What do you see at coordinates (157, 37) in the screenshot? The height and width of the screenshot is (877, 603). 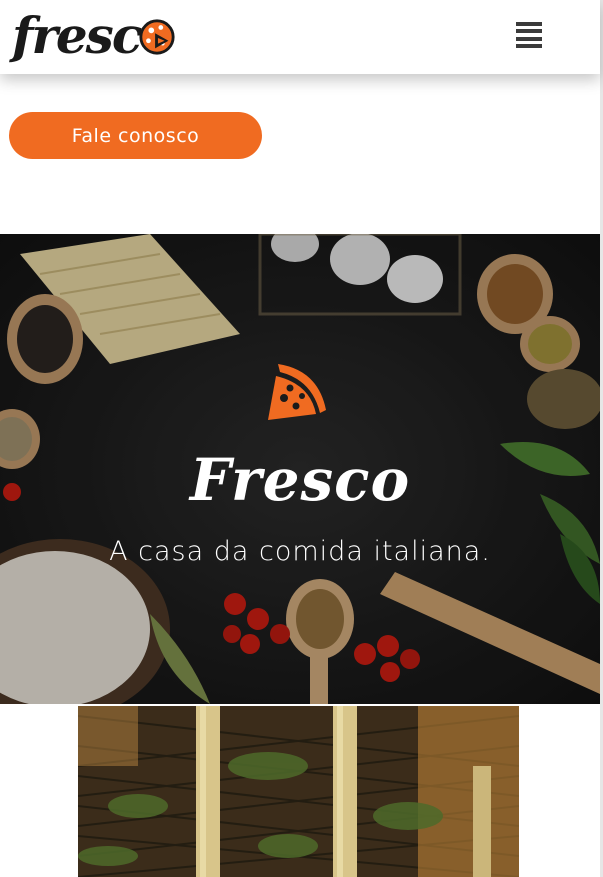 I see `pizza-icon` at bounding box center [157, 37].